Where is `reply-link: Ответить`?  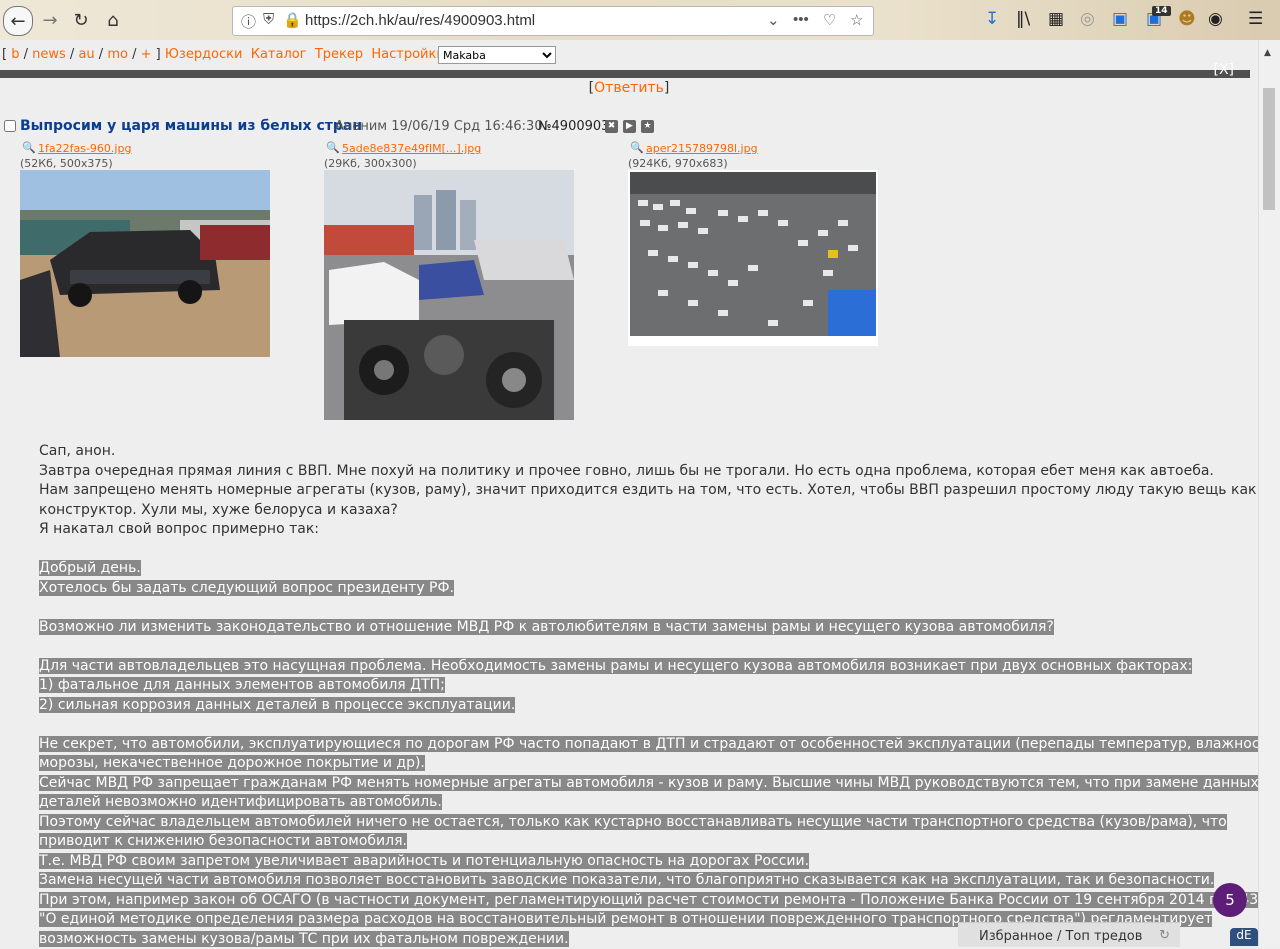 reply-link: Ответить is located at coordinates (629, 88).